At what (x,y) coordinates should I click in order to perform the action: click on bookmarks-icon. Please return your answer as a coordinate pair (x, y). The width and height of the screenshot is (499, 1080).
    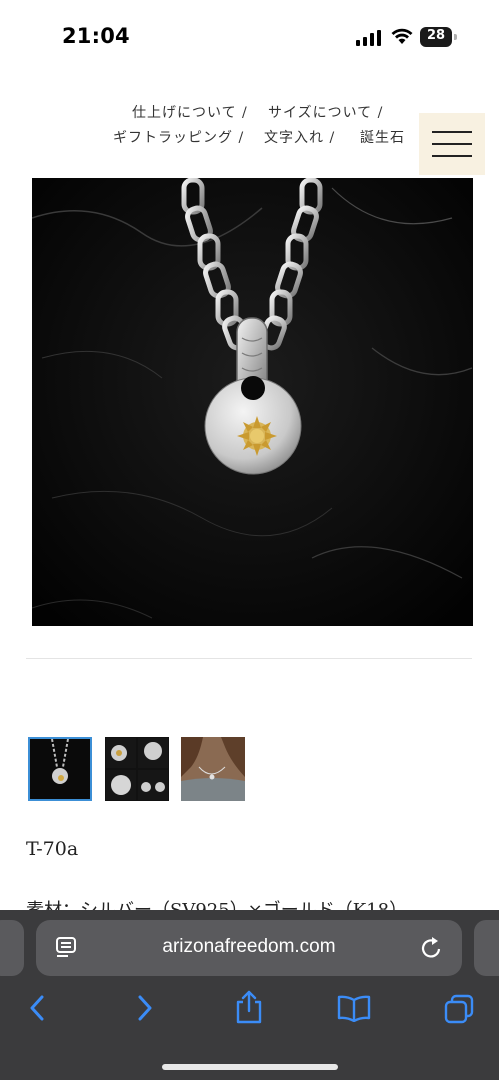
    Looking at the image, I should click on (354, 1008).